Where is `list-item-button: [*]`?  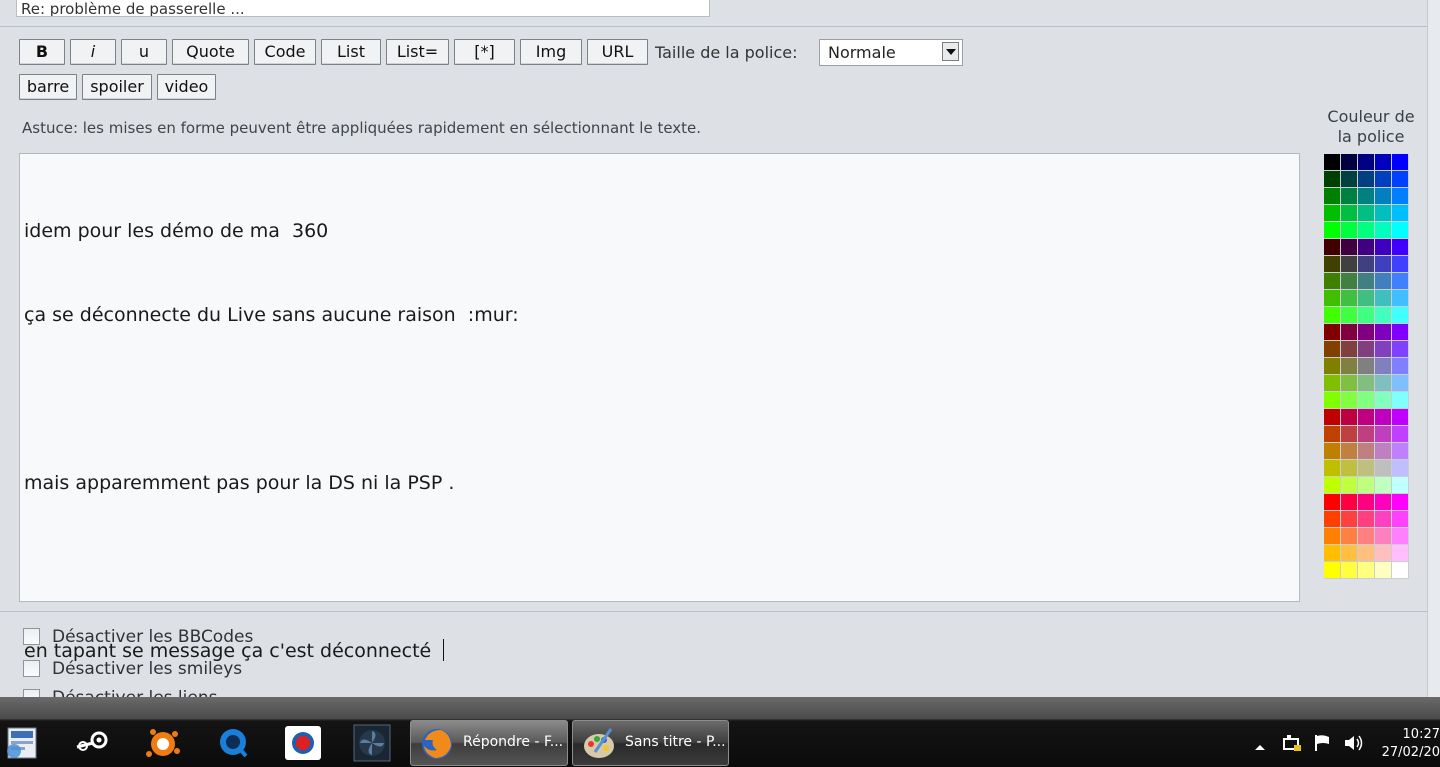
list-item-button: [*] is located at coordinates (484, 52).